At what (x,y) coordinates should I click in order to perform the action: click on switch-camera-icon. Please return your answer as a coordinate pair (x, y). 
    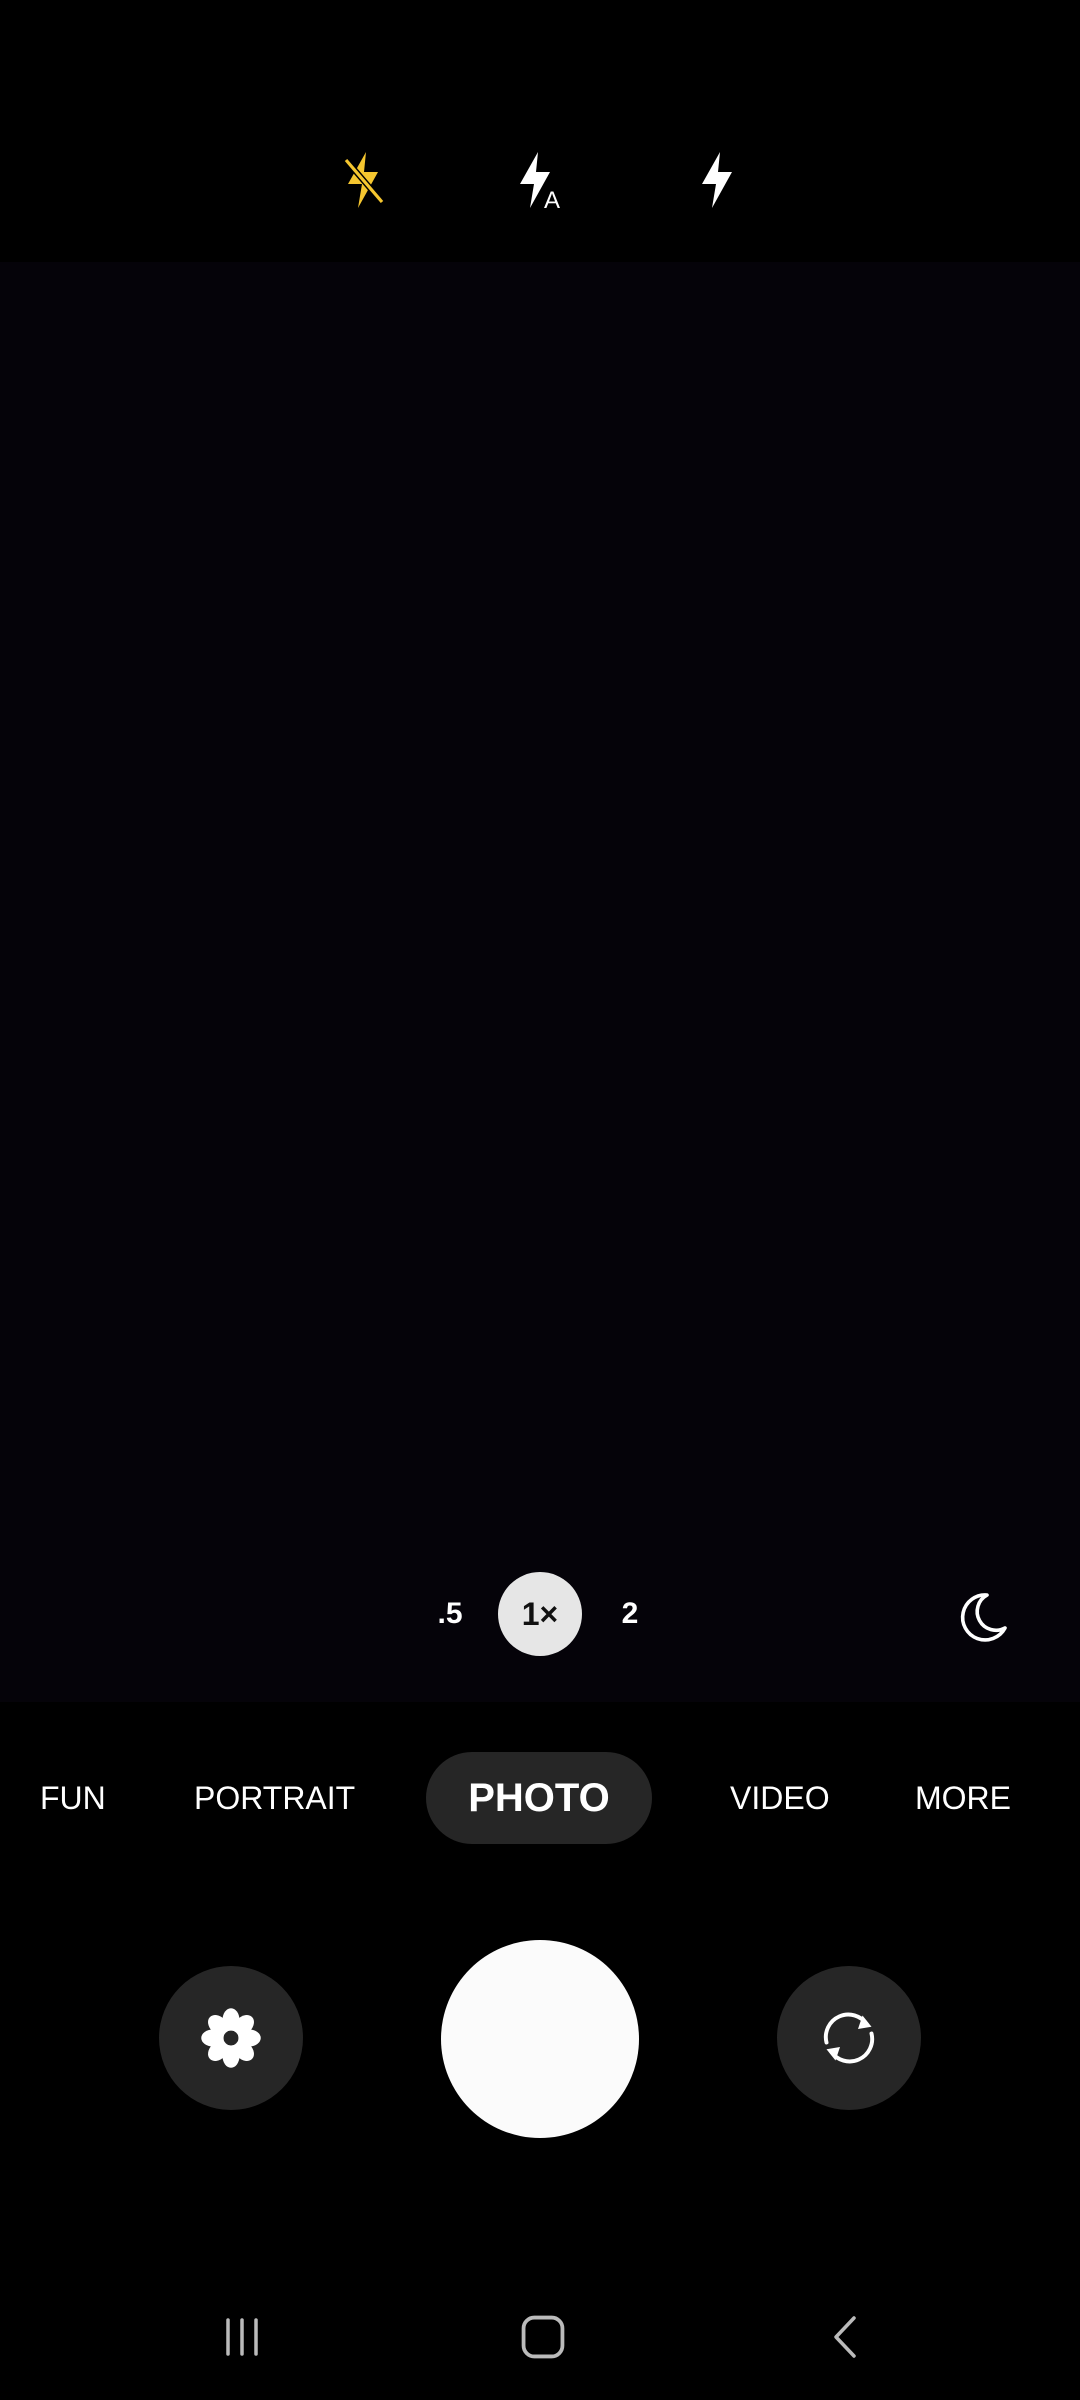
    Looking at the image, I should click on (849, 2038).